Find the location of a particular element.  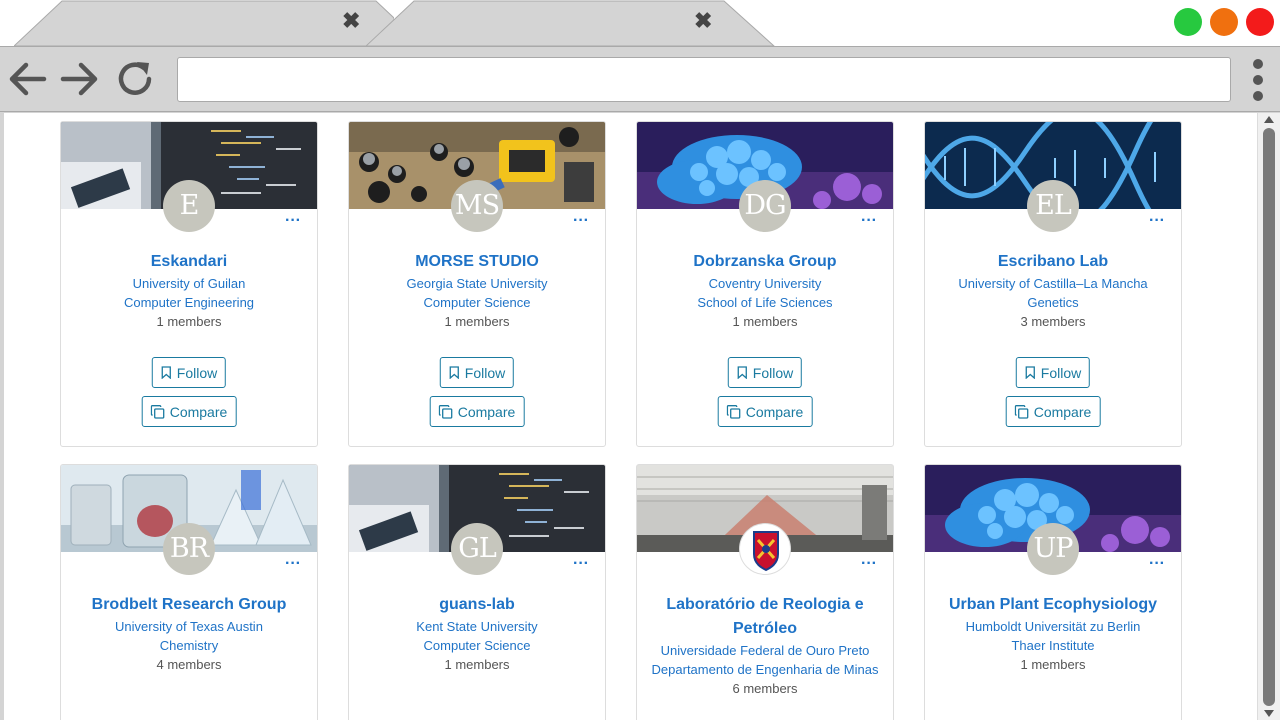

page-scrollbar is located at coordinates (1268, 416).